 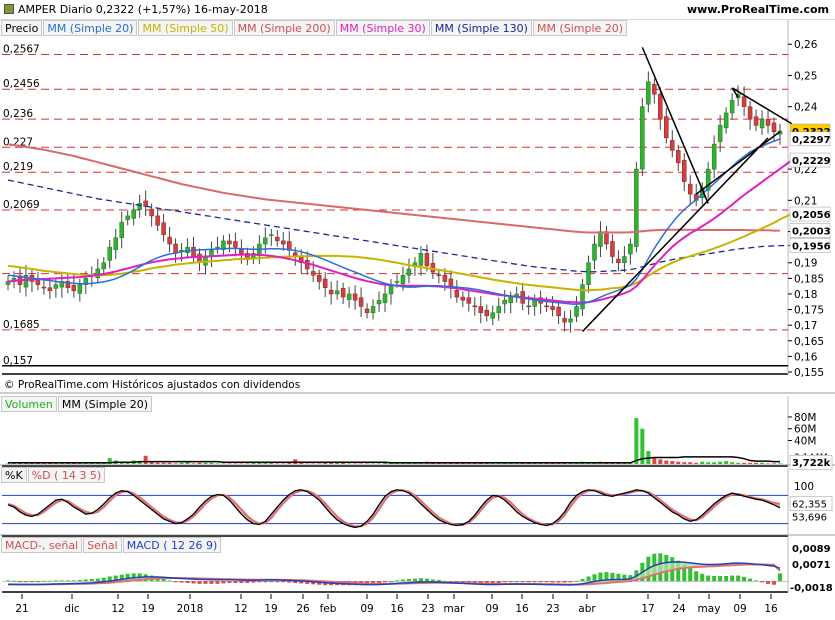 What do you see at coordinates (21, 325) in the screenshot?
I see `level-label: 0,1685` at bounding box center [21, 325].